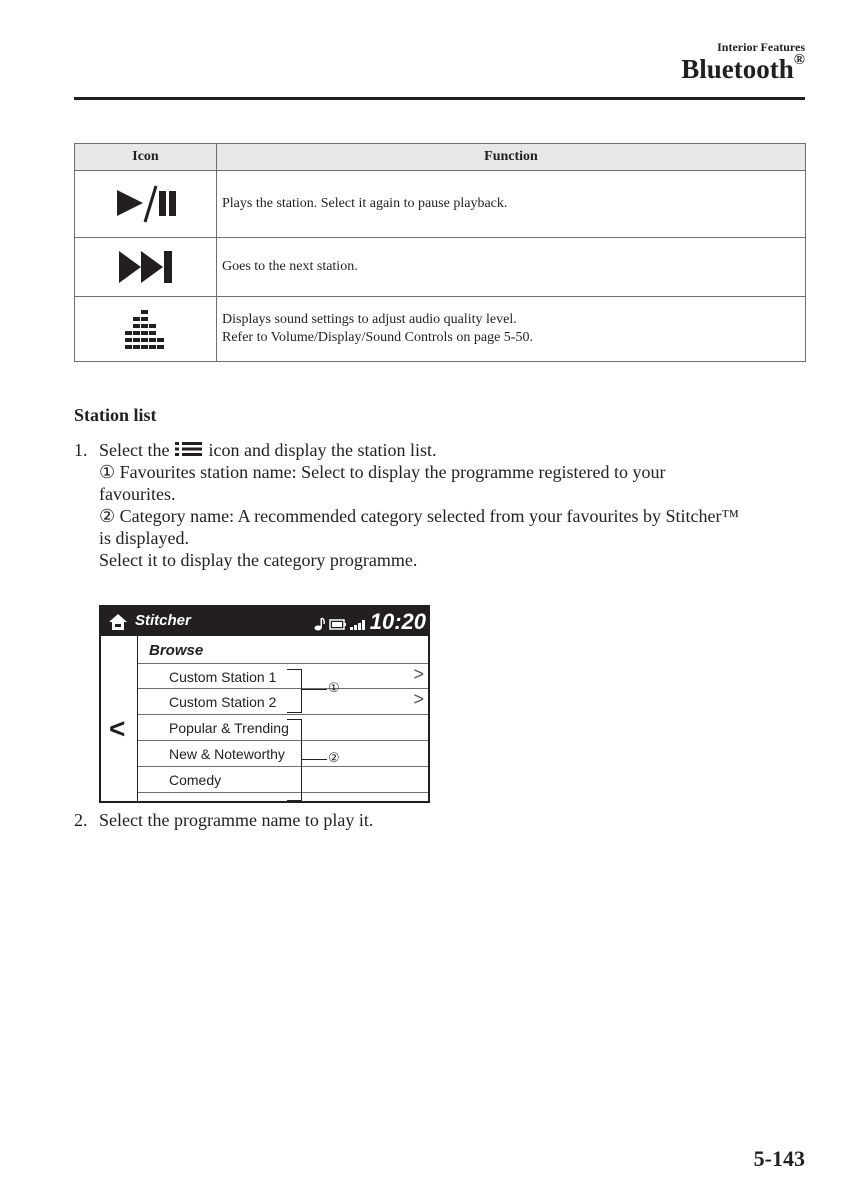 The height and width of the screenshot is (1200, 845). I want to click on step-2: 2. Select the programme name to play it., so click(223, 820).